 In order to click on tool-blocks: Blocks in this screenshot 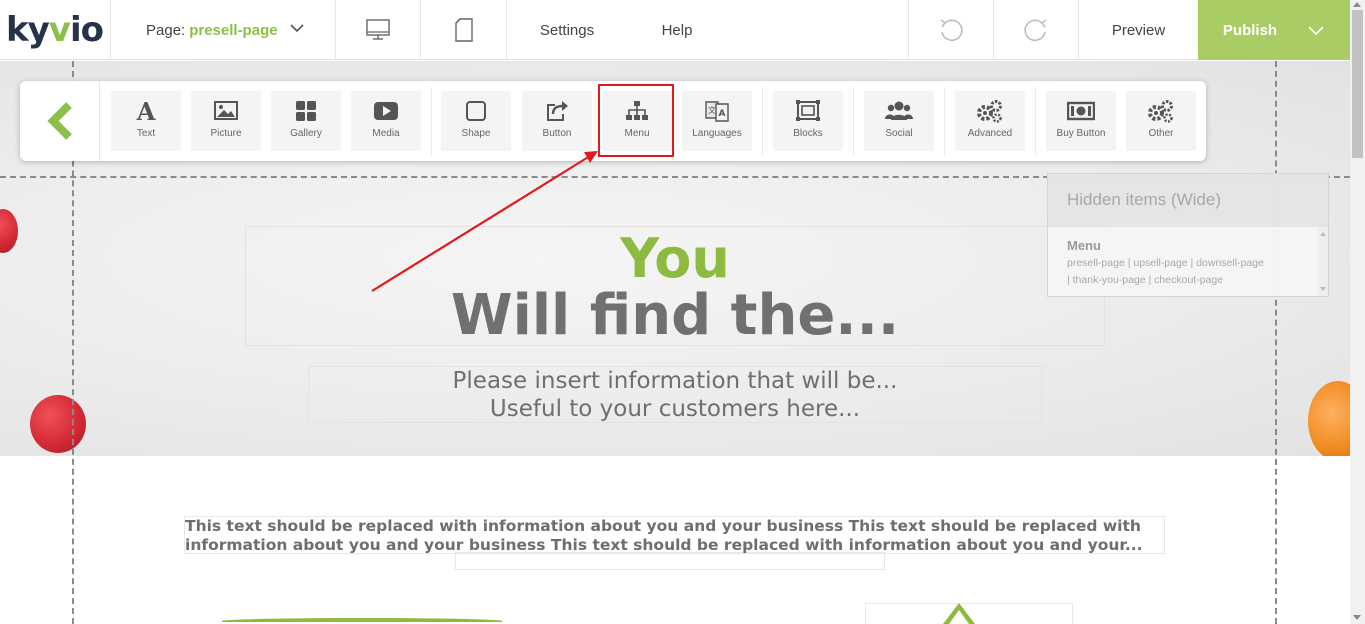, I will do `click(808, 121)`.